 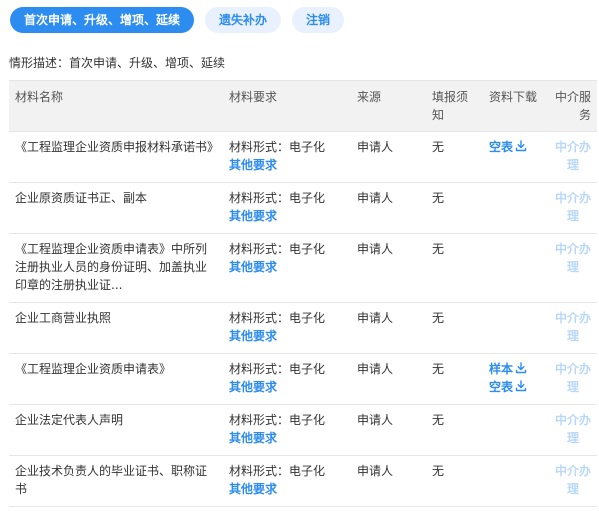 I want to click on table-row: 企业技术负责人的毕业证书、职称证书 材料形式：电子化其他要求 申请人无 中介办理, so click(x=303, y=481).